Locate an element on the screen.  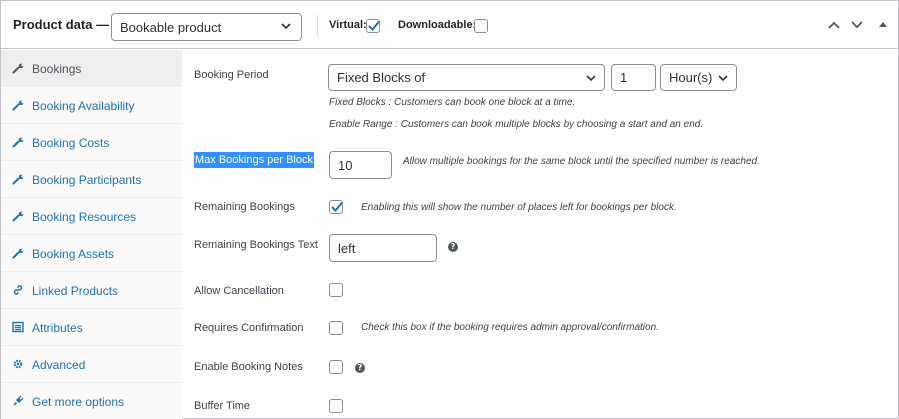
downloadable-label: Downloadable: is located at coordinates (437, 25).